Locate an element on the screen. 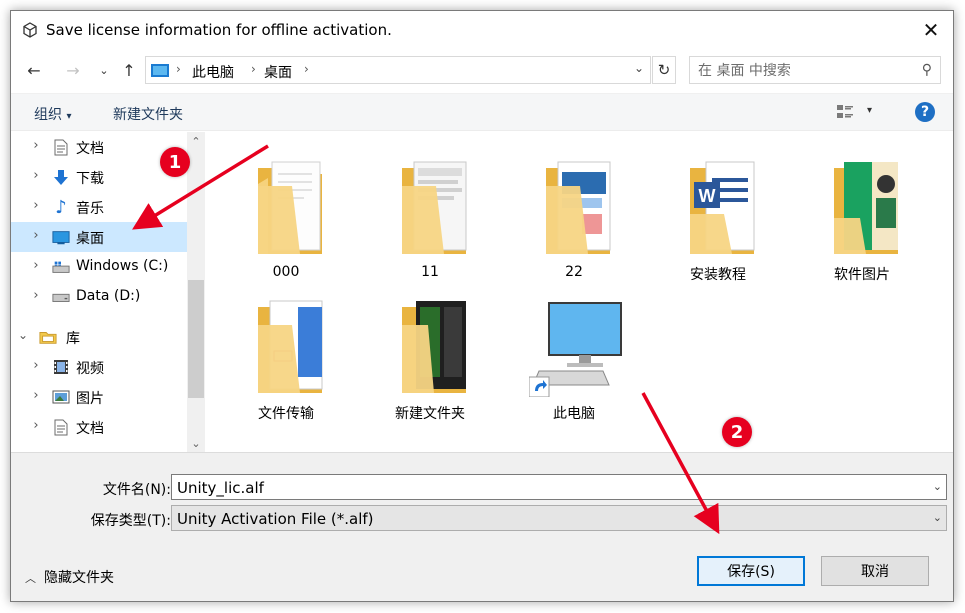 The height and width of the screenshot is (613, 965). filename-input: Unity_lic.alf ⌄ is located at coordinates (559, 487).